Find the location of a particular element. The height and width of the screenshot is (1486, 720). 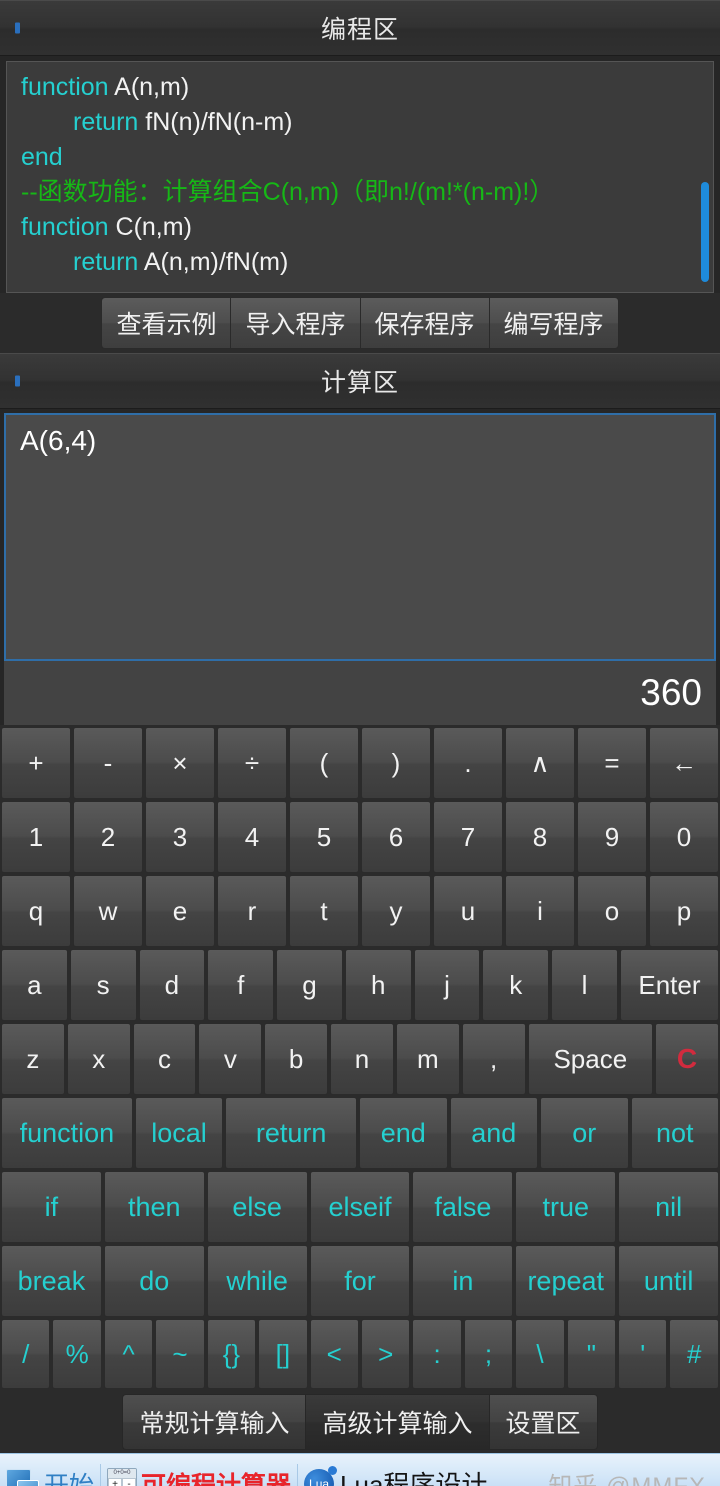

import-program-button: 导入程序 is located at coordinates (295, 323).